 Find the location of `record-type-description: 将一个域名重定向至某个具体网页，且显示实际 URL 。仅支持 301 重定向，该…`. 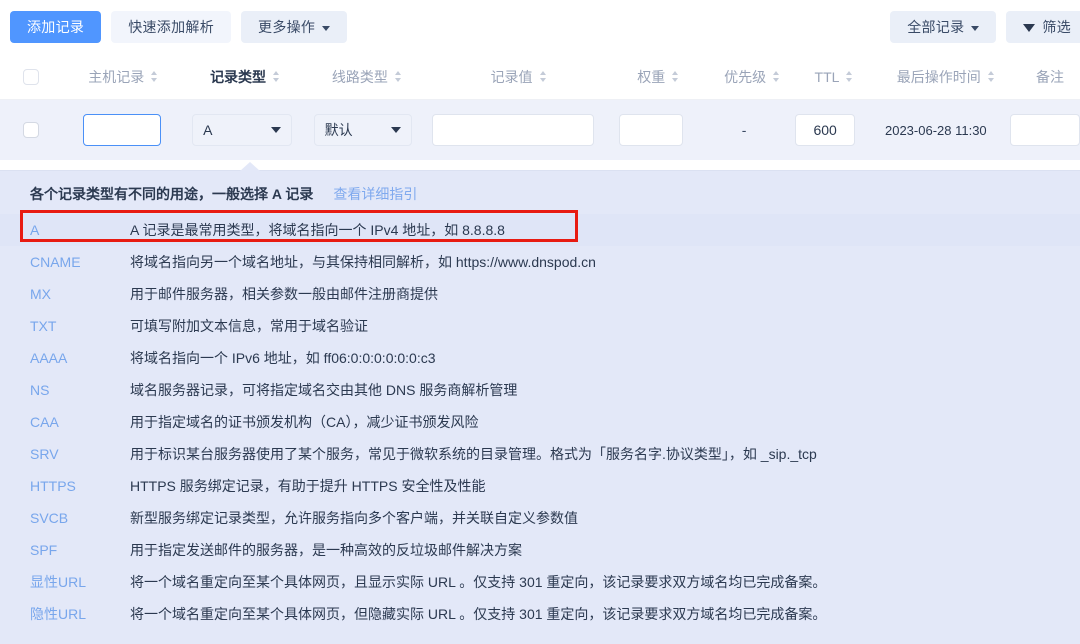

record-type-description: 将一个域名重定向至某个具体网页，且显示实际 URL 。仅支持 301 重定向，该… is located at coordinates (478, 582).